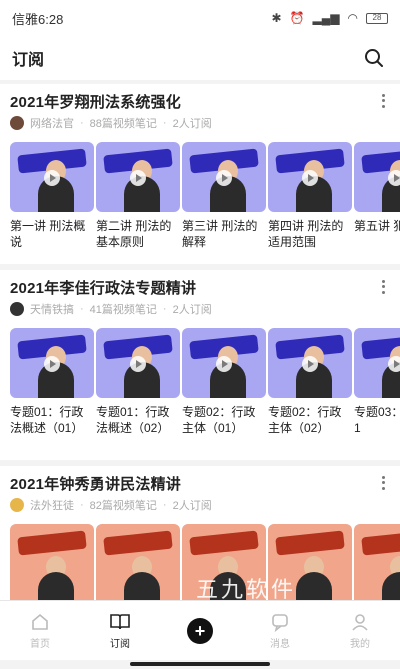 Image resolution: width=400 pixels, height=669 pixels. What do you see at coordinates (52, 310) in the screenshot?
I see `author-name: 天情铁搞` at bounding box center [52, 310].